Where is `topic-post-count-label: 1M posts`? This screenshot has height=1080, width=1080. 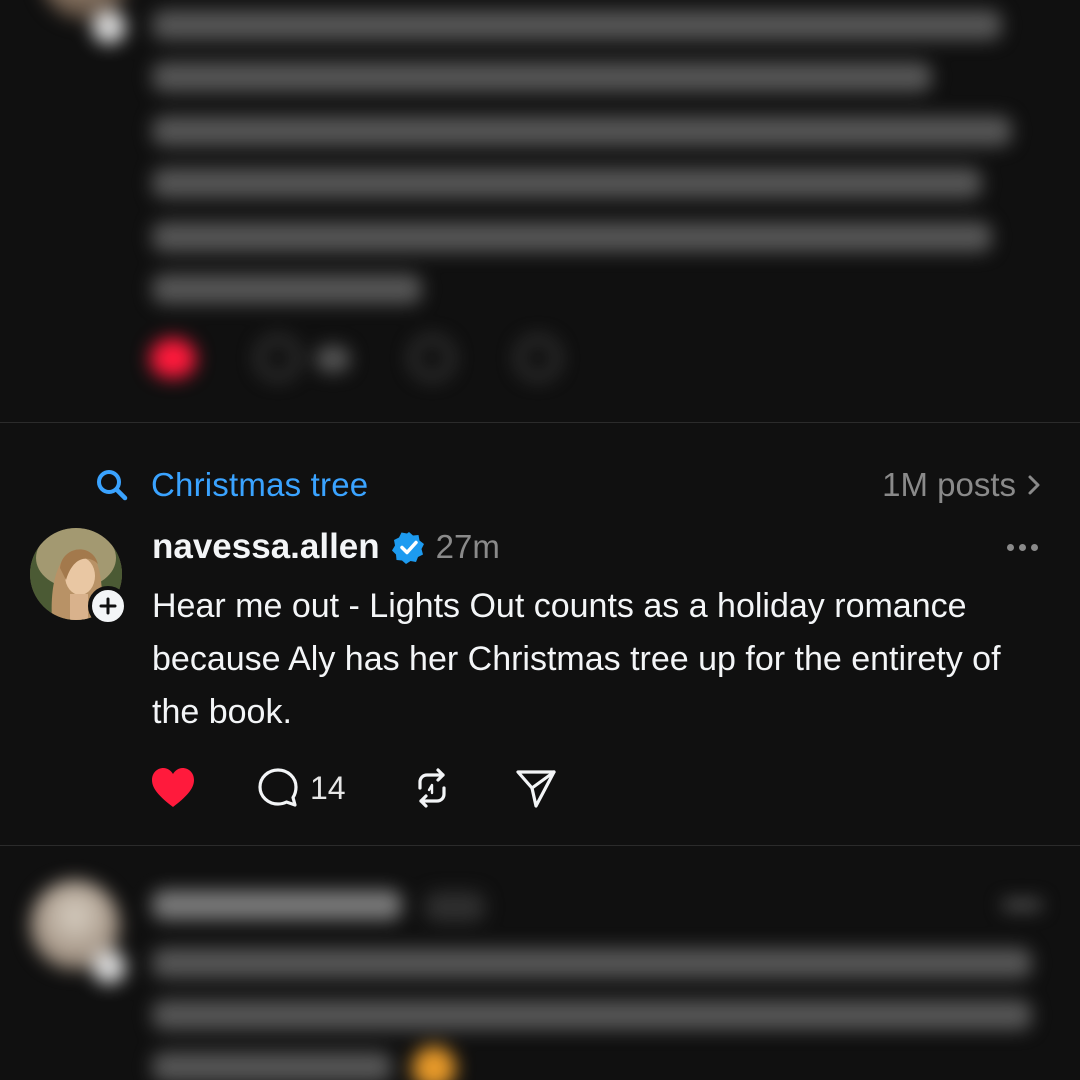 topic-post-count-label: 1M posts is located at coordinates (949, 484).